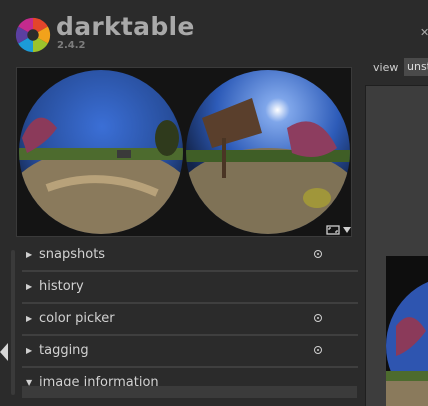 Image resolution: width=428 pixels, height=406 pixels. What do you see at coordinates (407, 343) in the screenshot?
I see `thumbnail-image` at bounding box center [407, 343].